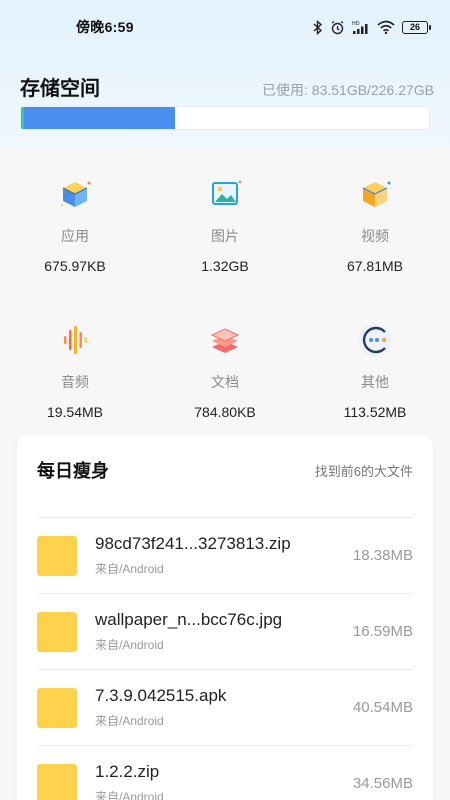 This screenshot has width=450, height=800. I want to click on category-other: 其他 113.52MB, so click(375, 370).